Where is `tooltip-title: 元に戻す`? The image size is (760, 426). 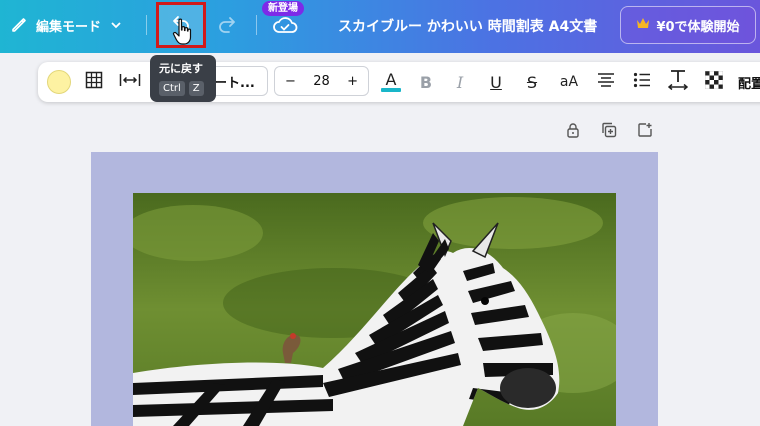 tooltip-title: 元に戻す is located at coordinates (181, 68).